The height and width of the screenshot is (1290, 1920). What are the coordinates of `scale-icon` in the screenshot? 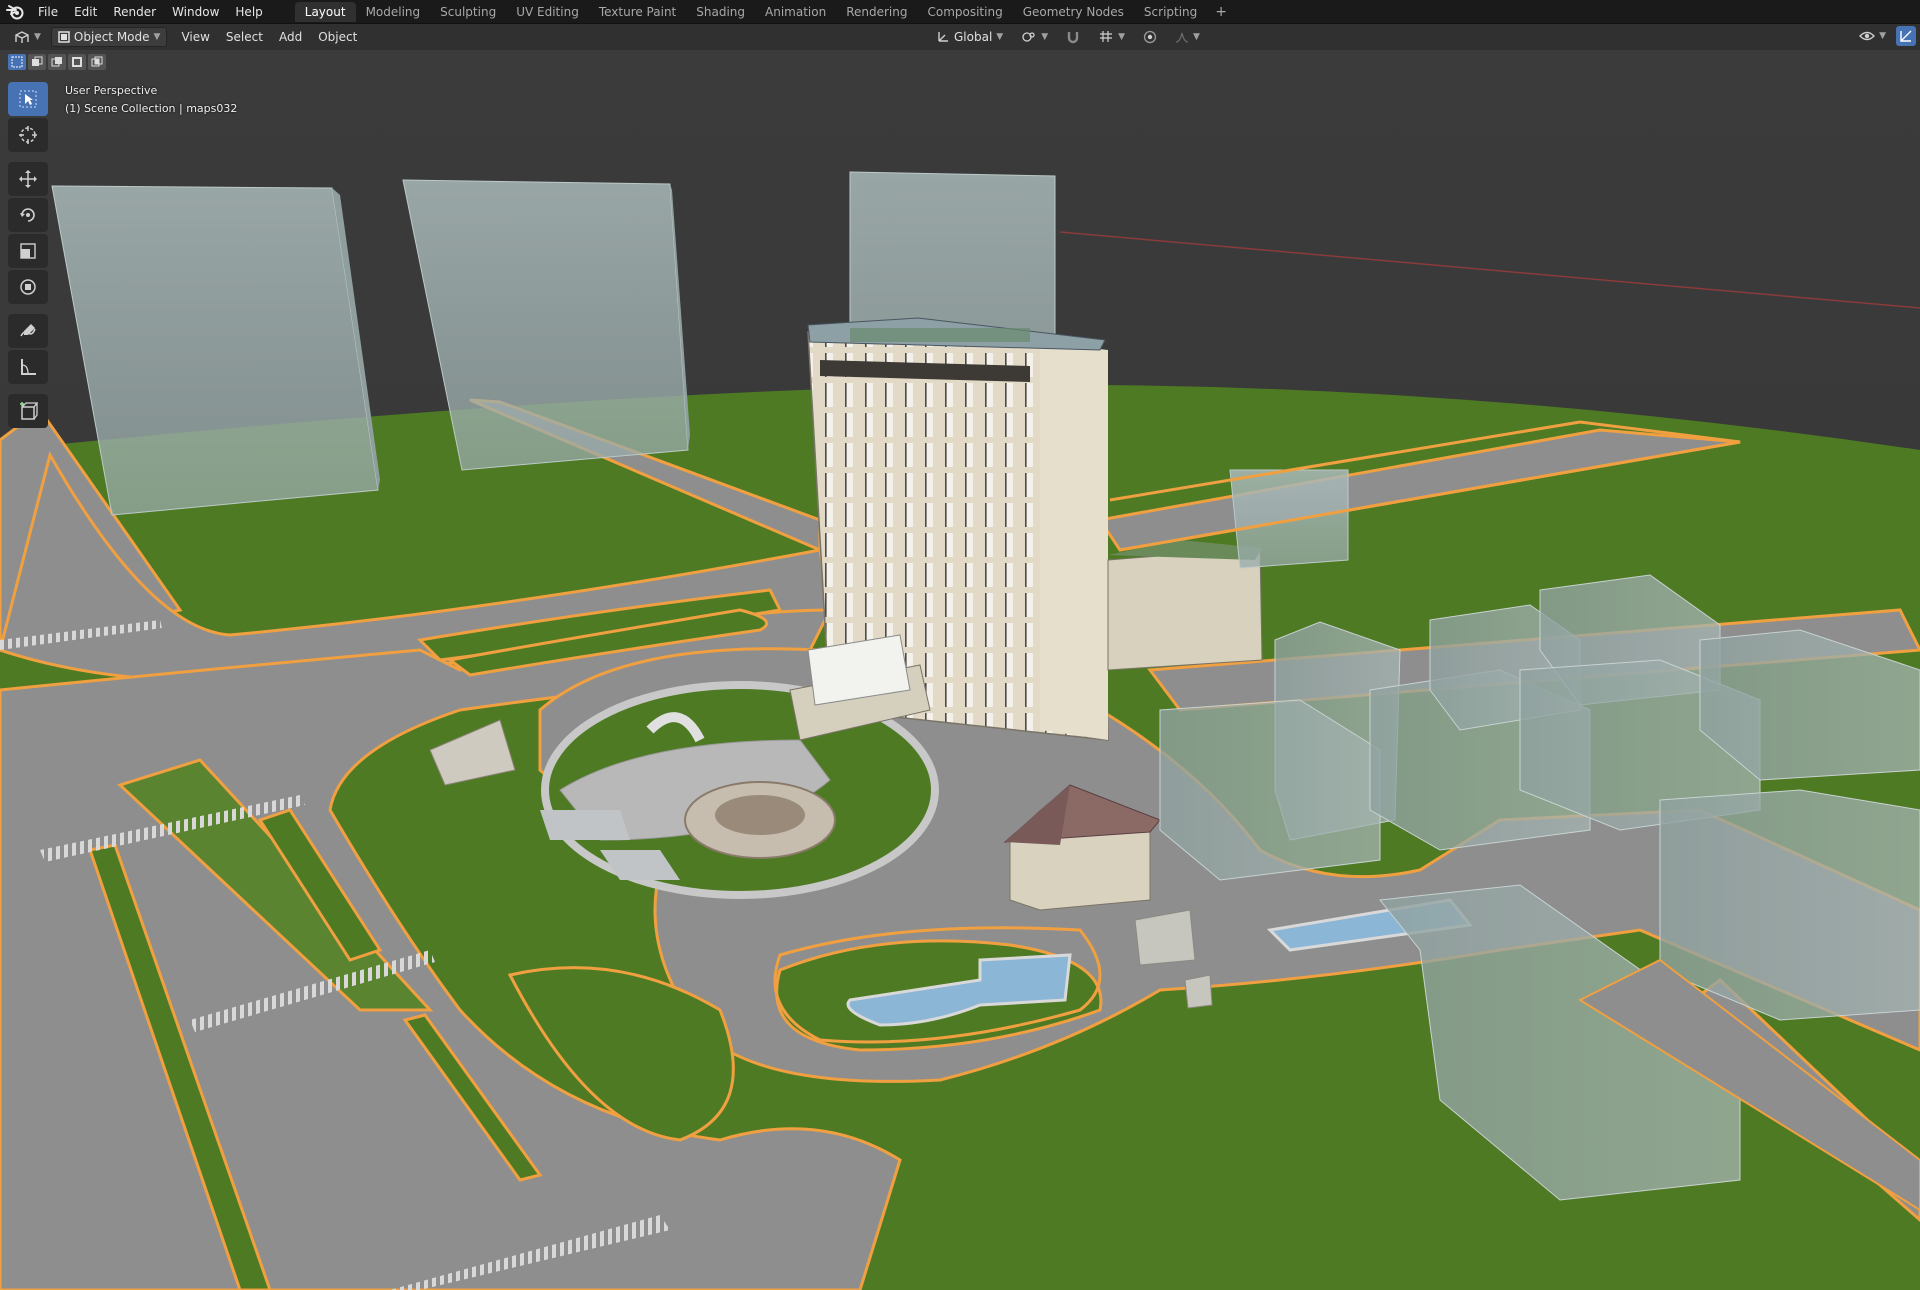 It's located at (28, 251).